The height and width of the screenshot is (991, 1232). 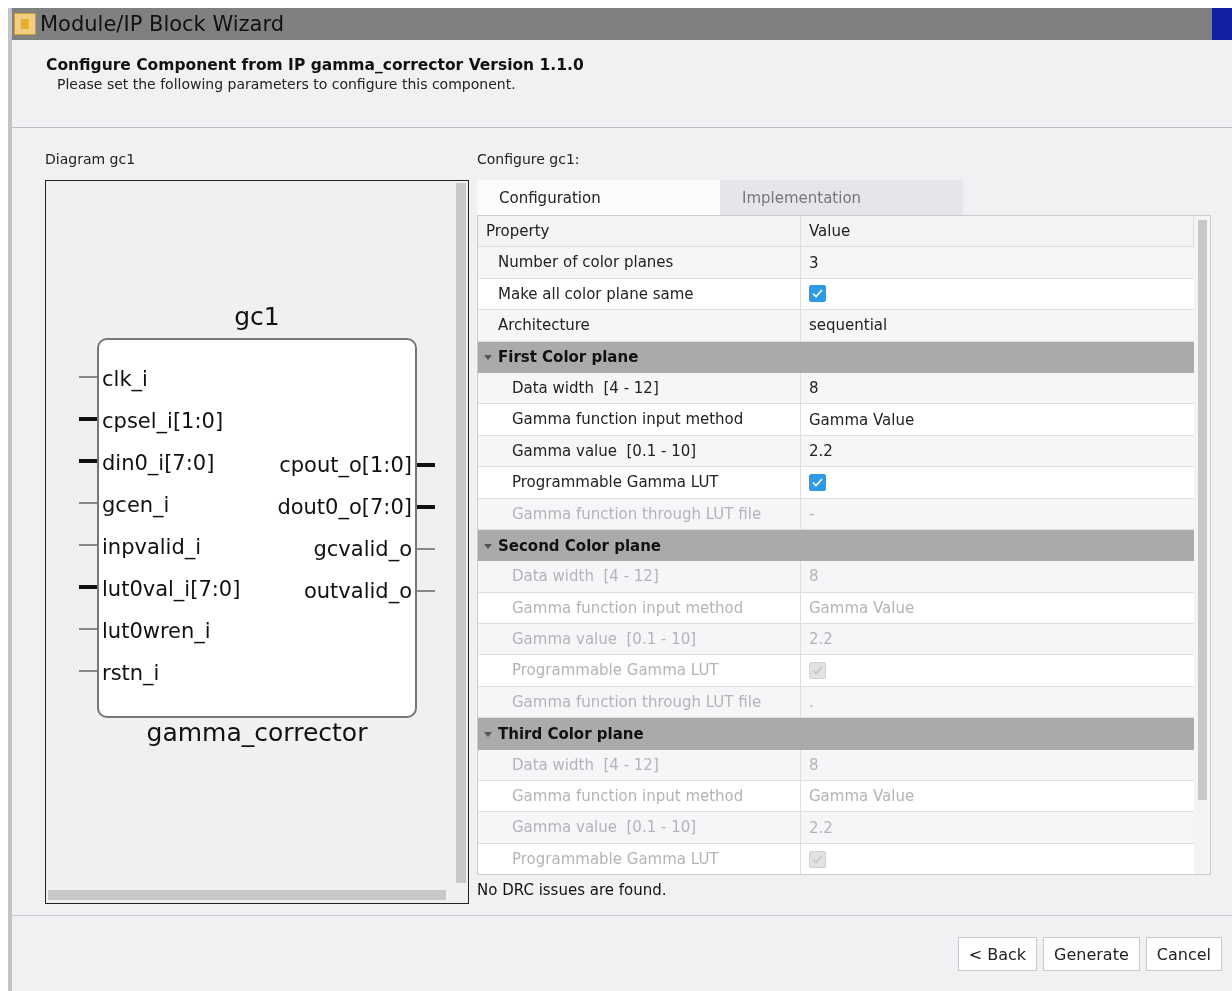 What do you see at coordinates (158, 464) in the screenshot?
I see `port-label: din0_i[7:0]` at bounding box center [158, 464].